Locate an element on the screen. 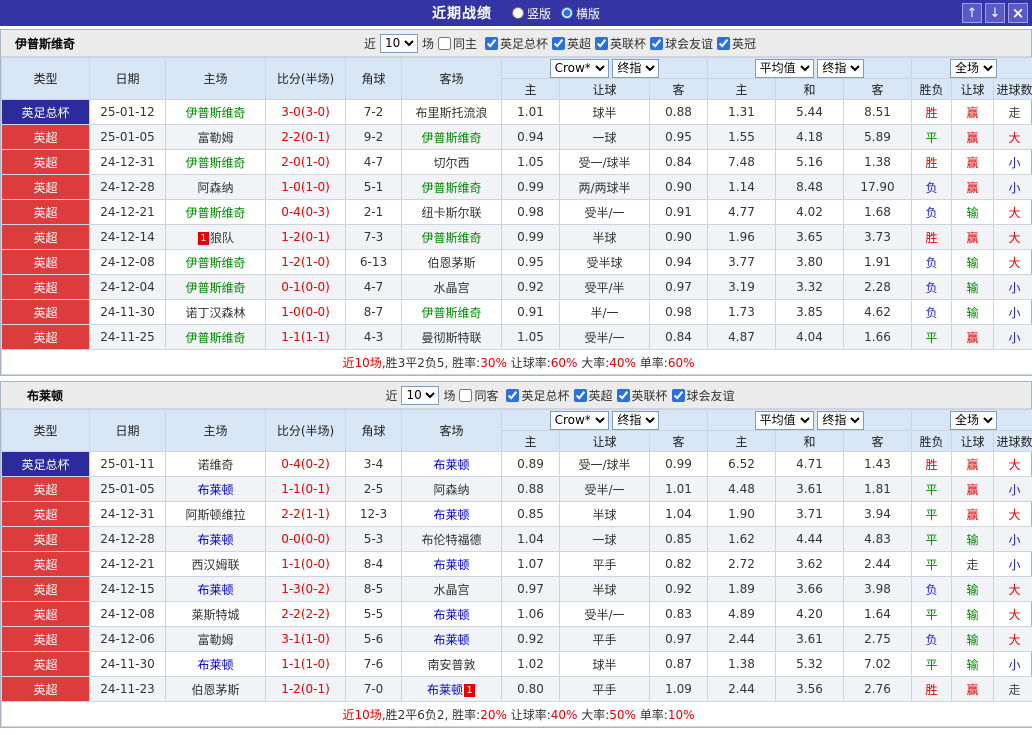  home-team-name: 诺丁汉森林 is located at coordinates (215, 313).